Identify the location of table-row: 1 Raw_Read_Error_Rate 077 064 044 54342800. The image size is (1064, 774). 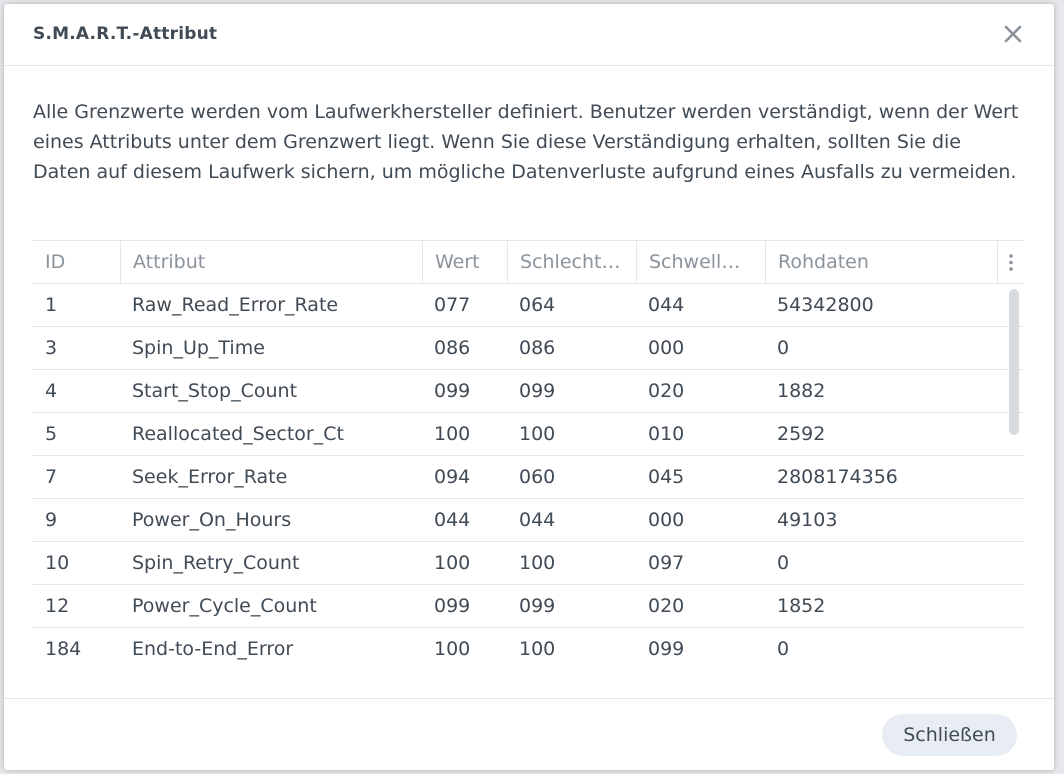
(528, 305).